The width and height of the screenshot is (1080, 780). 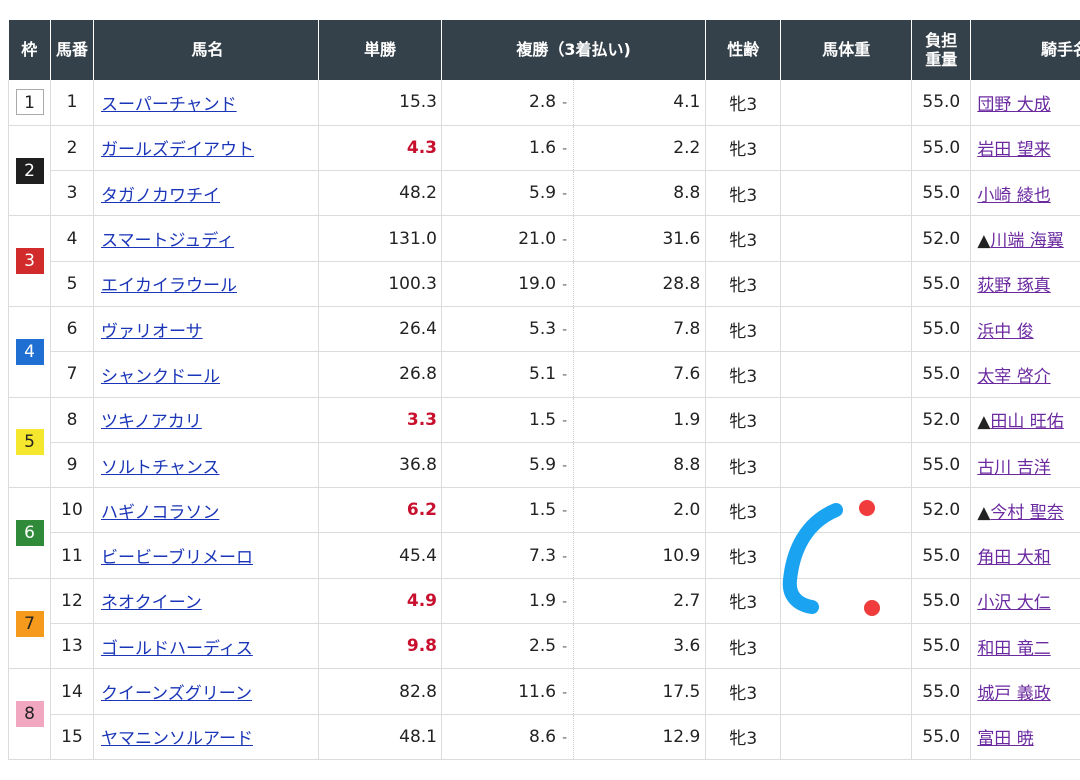 What do you see at coordinates (72, 193) in the screenshot?
I see `horse-number: 3` at bounding box center [72, 193].